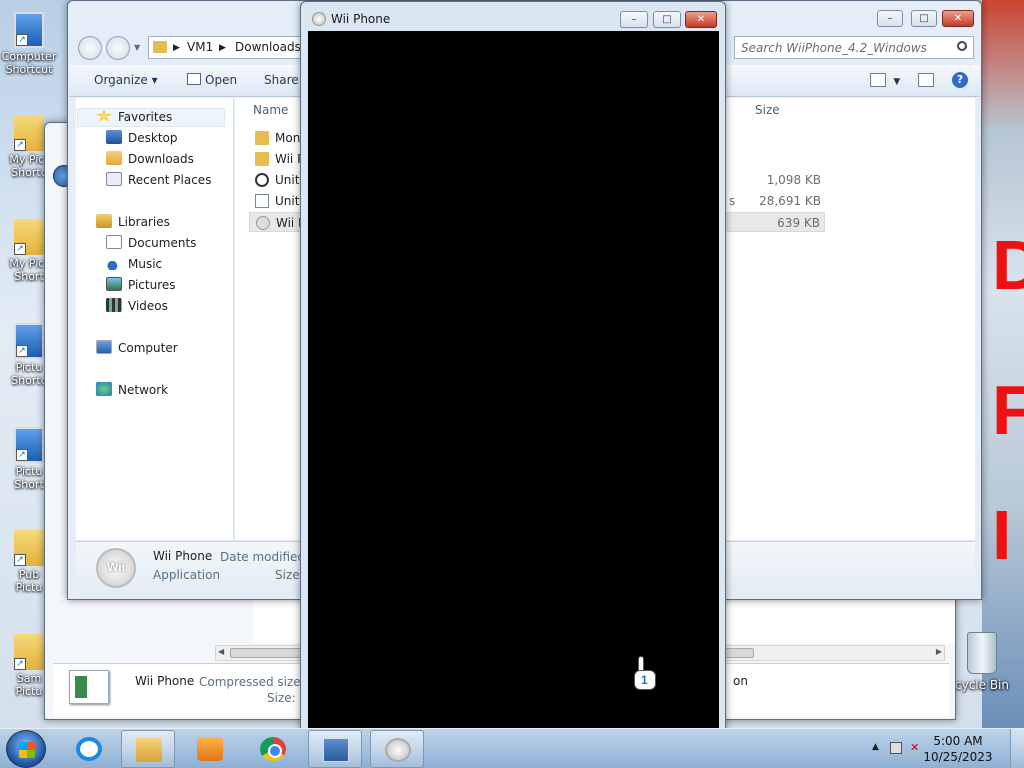  What do you see at coordinates (165, 681) in the screenshot?
I see `details-name: Wii Phone` at bounding box center [165, 681].